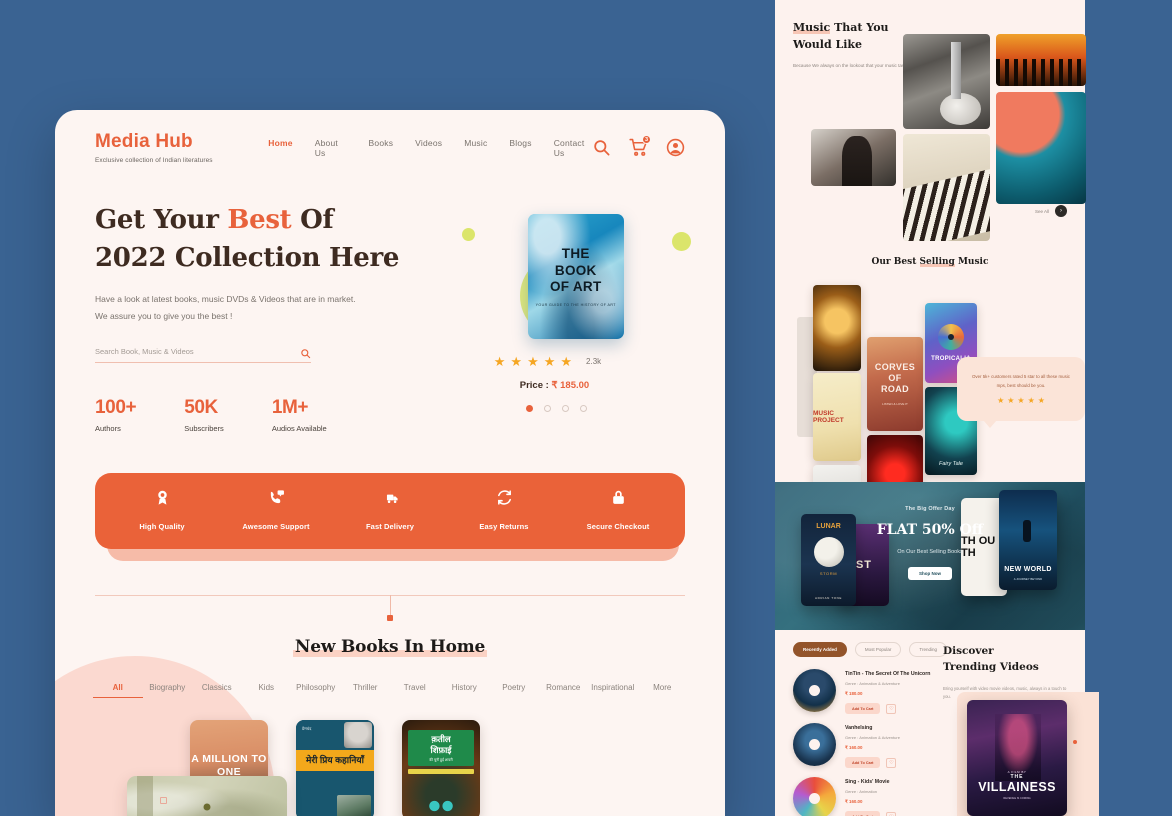  Describe the element at coordinates (358, 735) in the screenshot. I see `author-portrait` at that location.